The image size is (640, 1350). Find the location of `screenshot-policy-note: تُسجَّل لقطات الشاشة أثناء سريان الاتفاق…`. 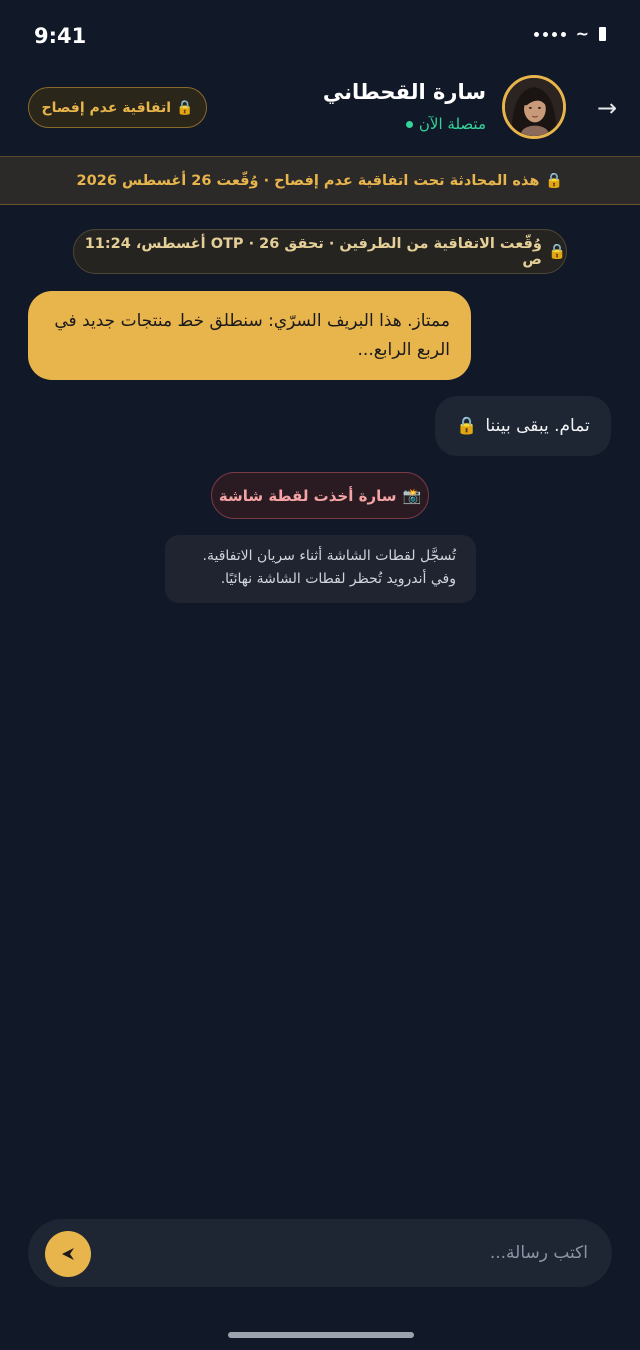

screenshot-policy-note: تُسجَّل لقطات الشاشة أثناء سريان الاتفاق… is located at coordinates (320, 569).